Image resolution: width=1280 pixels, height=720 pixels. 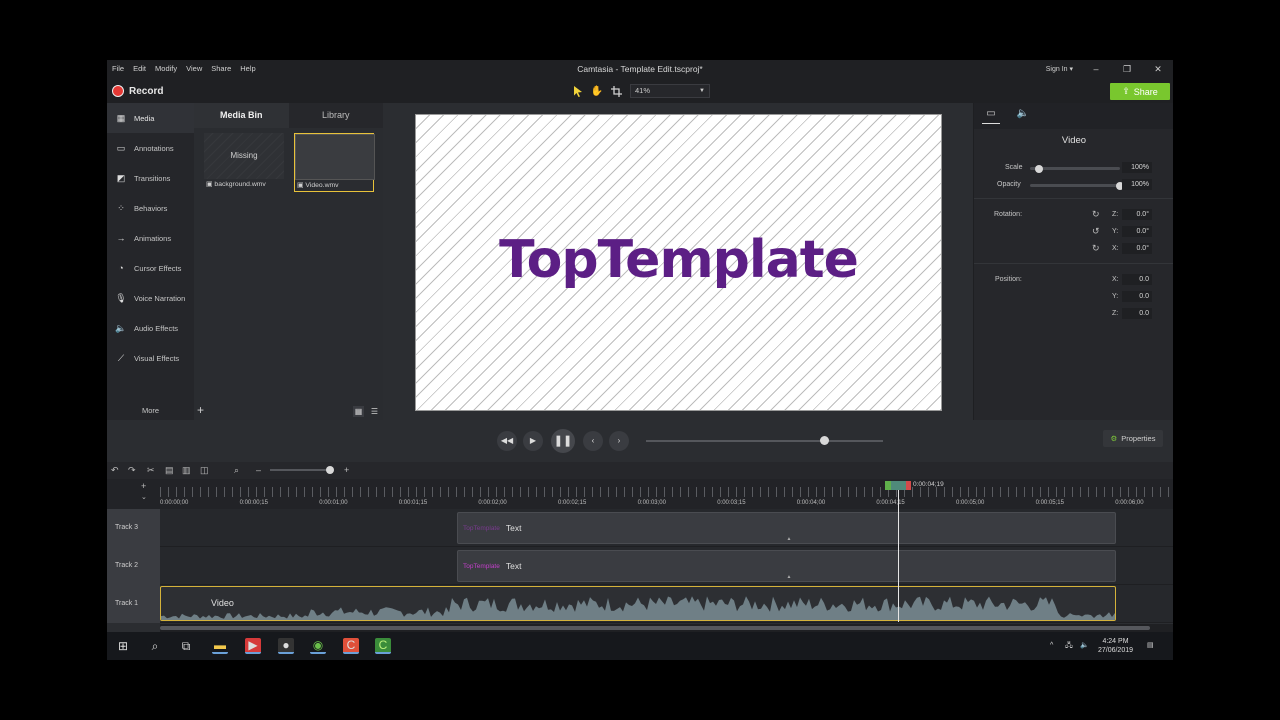 What do you see at coordinates (150, 298) in the screenshot?
I see `sidebar-item-voice-narration: 🎙 Voice Narration` at bounding box center [150, 298].